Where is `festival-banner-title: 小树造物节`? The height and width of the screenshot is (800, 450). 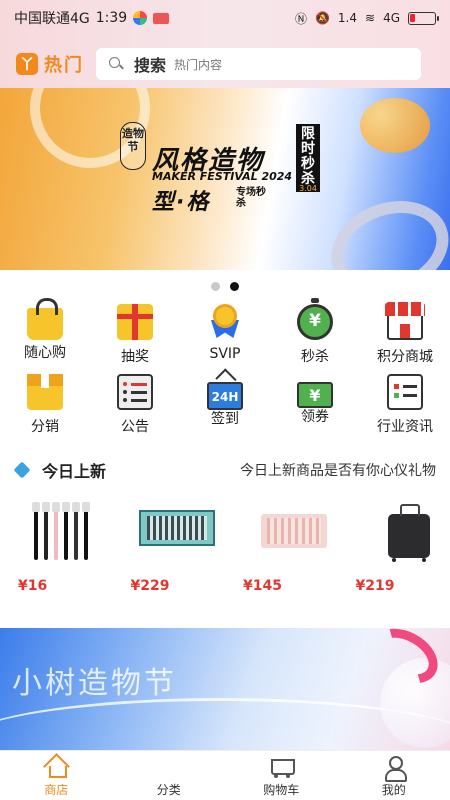 festival-banner-title: 小树造物节 is located at coordinates (94, 683).